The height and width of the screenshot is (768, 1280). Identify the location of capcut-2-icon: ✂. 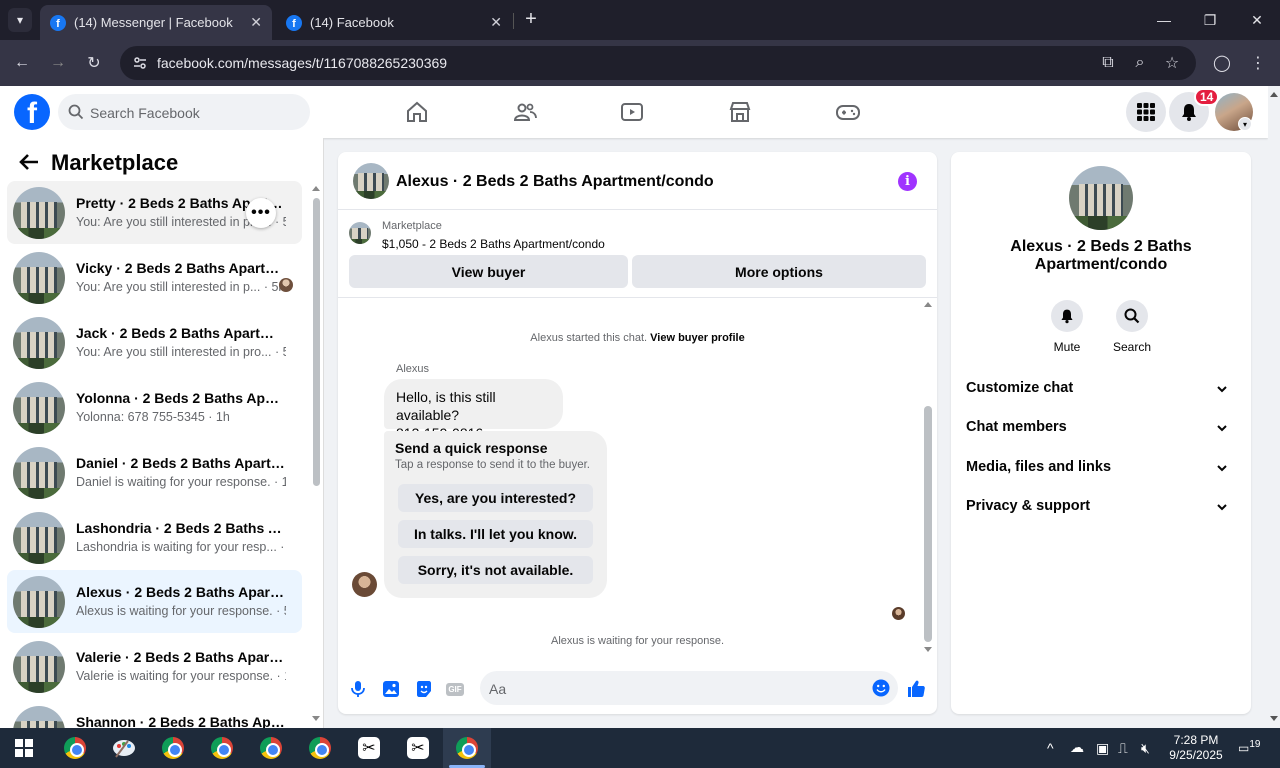
(418, 748).